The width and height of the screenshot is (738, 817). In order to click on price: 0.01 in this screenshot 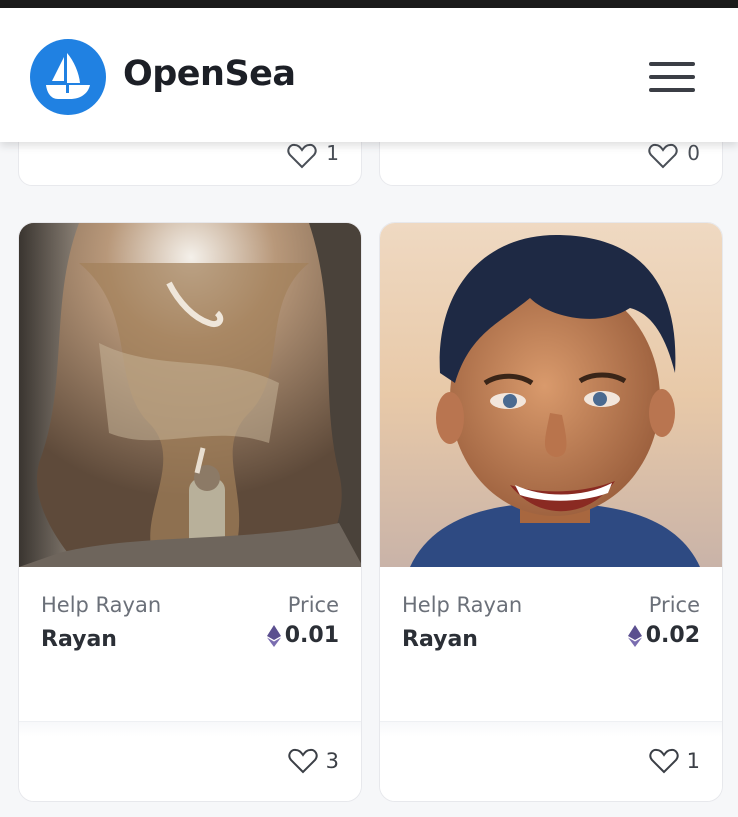, I will do `click(302, 635)`.